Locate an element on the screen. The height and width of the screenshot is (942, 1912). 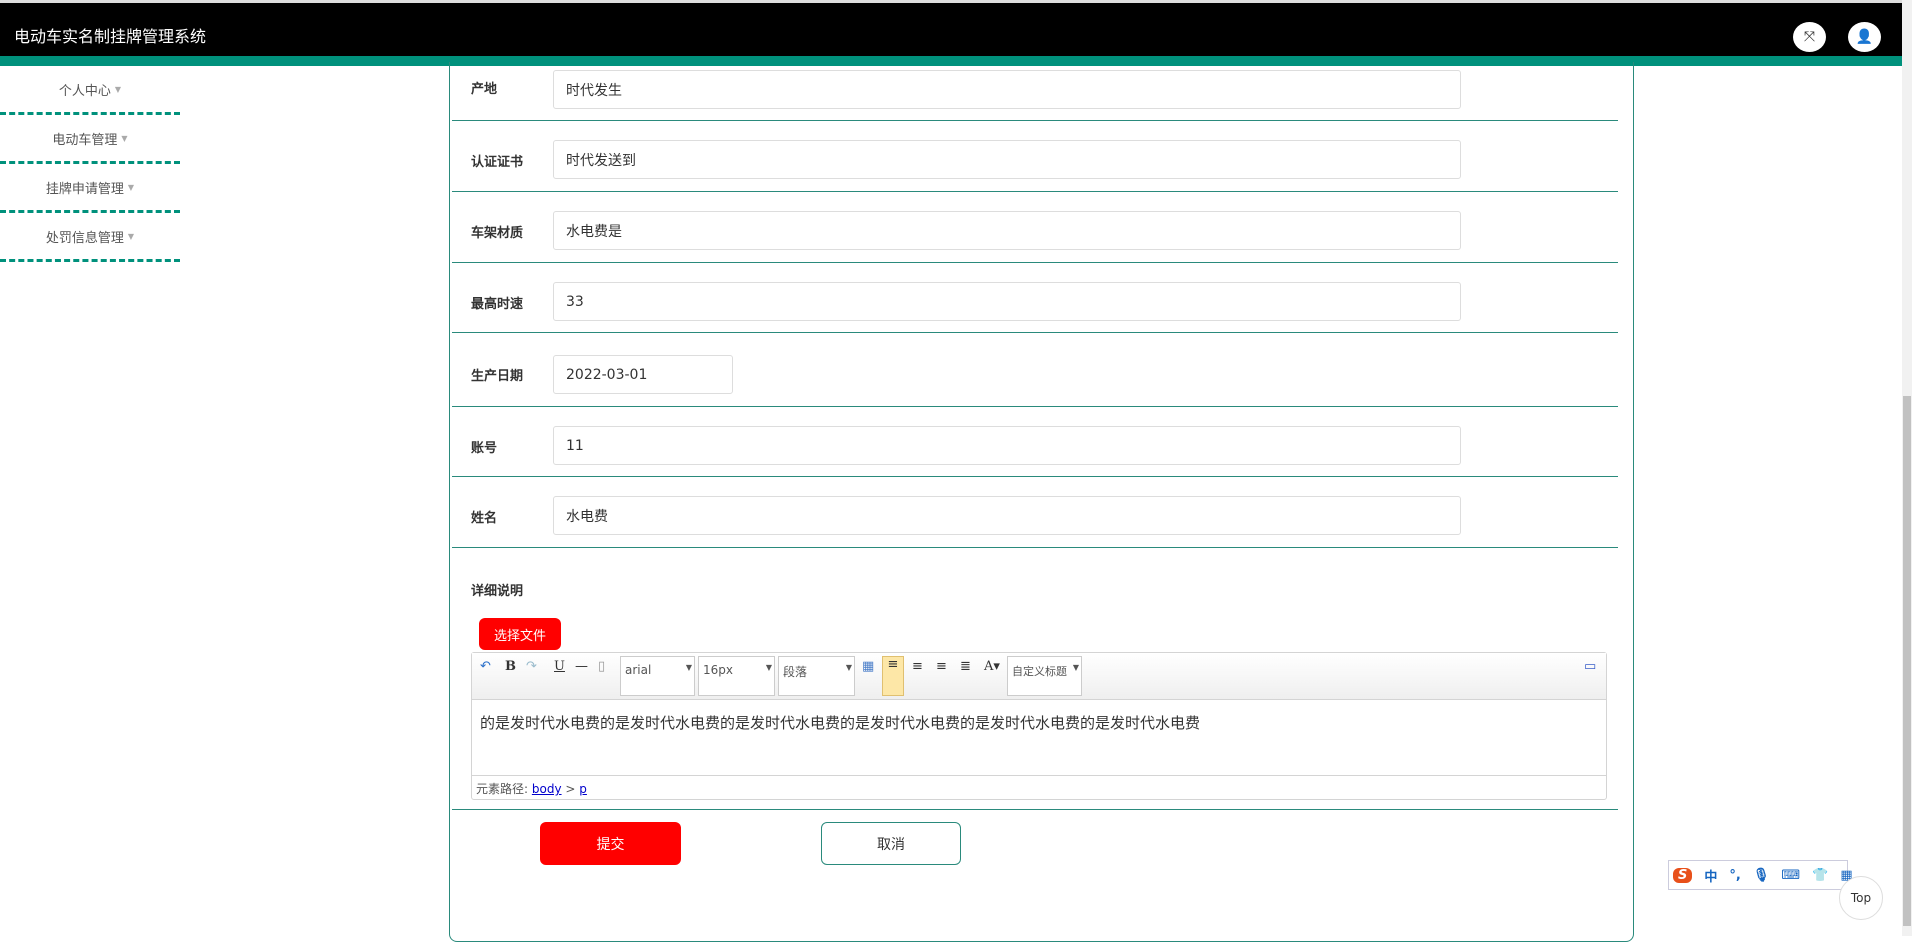
font-size-select: 16px ▼ is located at coordinates (736, 676).